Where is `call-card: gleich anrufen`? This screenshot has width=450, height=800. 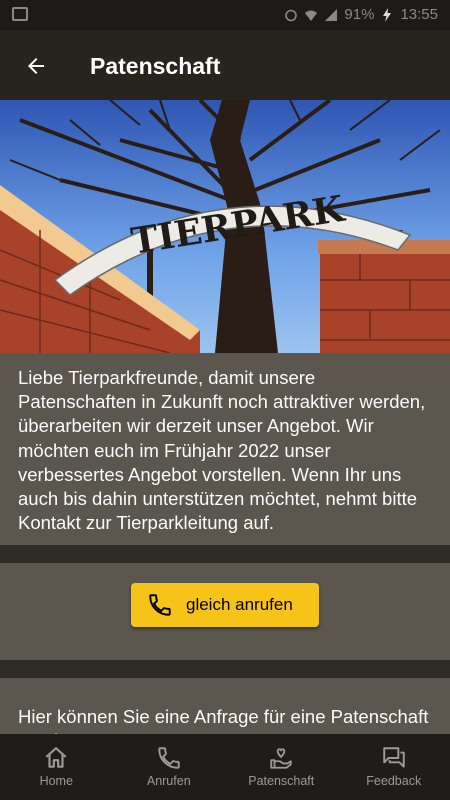 call-card: gleich anrufen is located at coordinates (225, 611).